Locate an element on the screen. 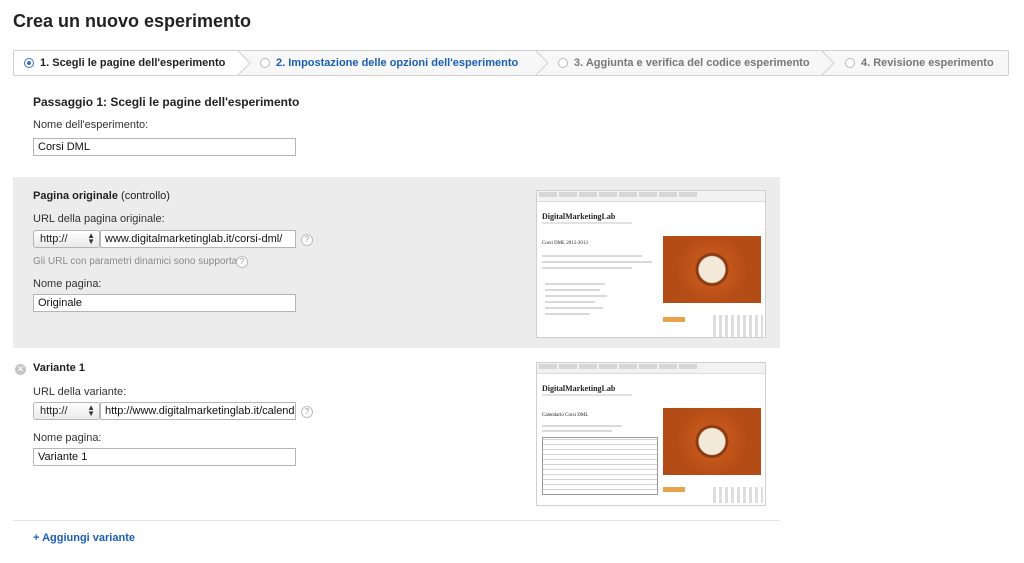  remove-variant-icon: ✕ is located at coordinates (20, 369).